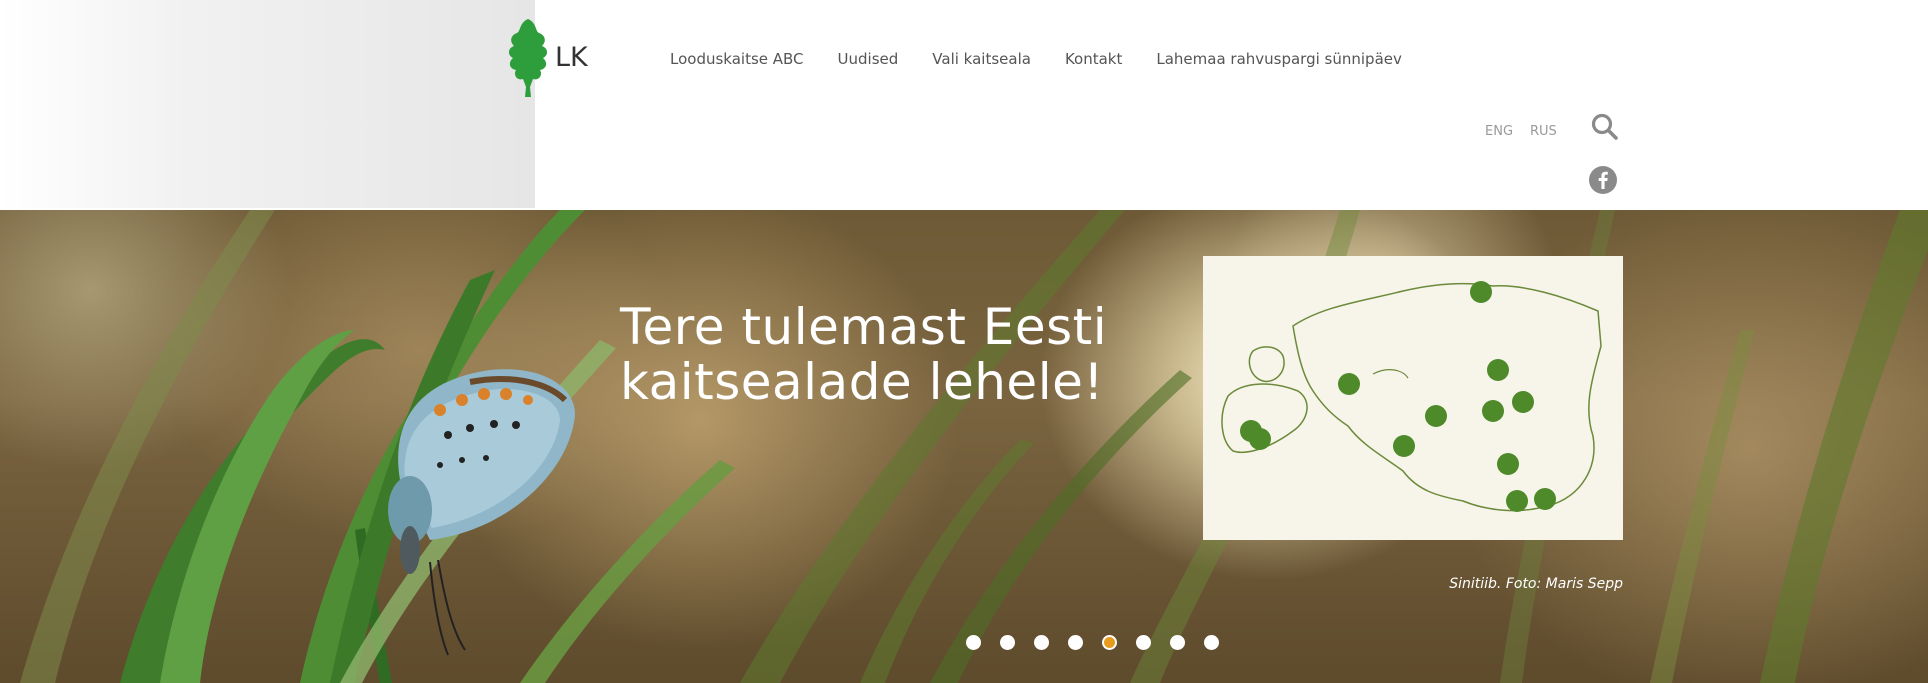 This screenshot has width=1928, height=683. Describe the element at coordinates (1093, 64) in the screenshot. I see `nav-item-kontakt: Kontakt` at that location.